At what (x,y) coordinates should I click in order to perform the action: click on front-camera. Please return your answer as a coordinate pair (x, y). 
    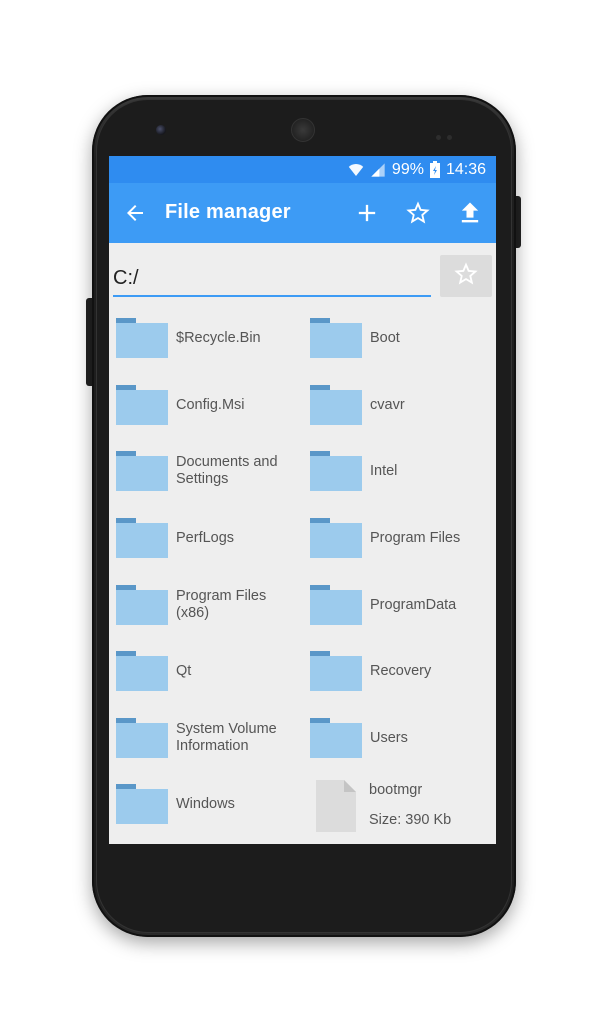
    Looking at the image, I should click on (161, 130).